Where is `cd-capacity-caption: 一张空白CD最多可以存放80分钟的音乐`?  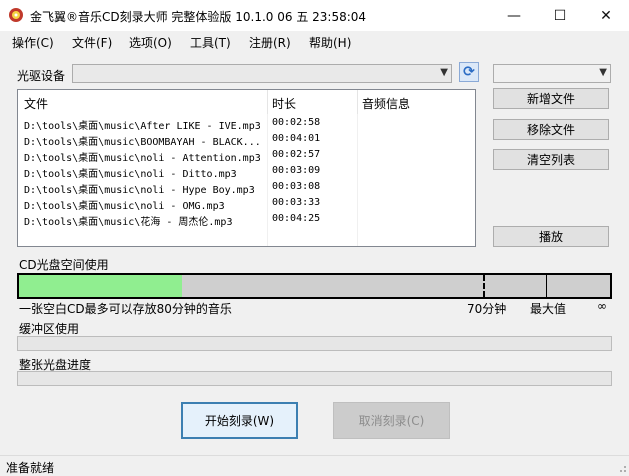
cd-capacity-caption: 一张空白CD最多可以存放80分钟的音乐 is located at coordinates (125, 309).